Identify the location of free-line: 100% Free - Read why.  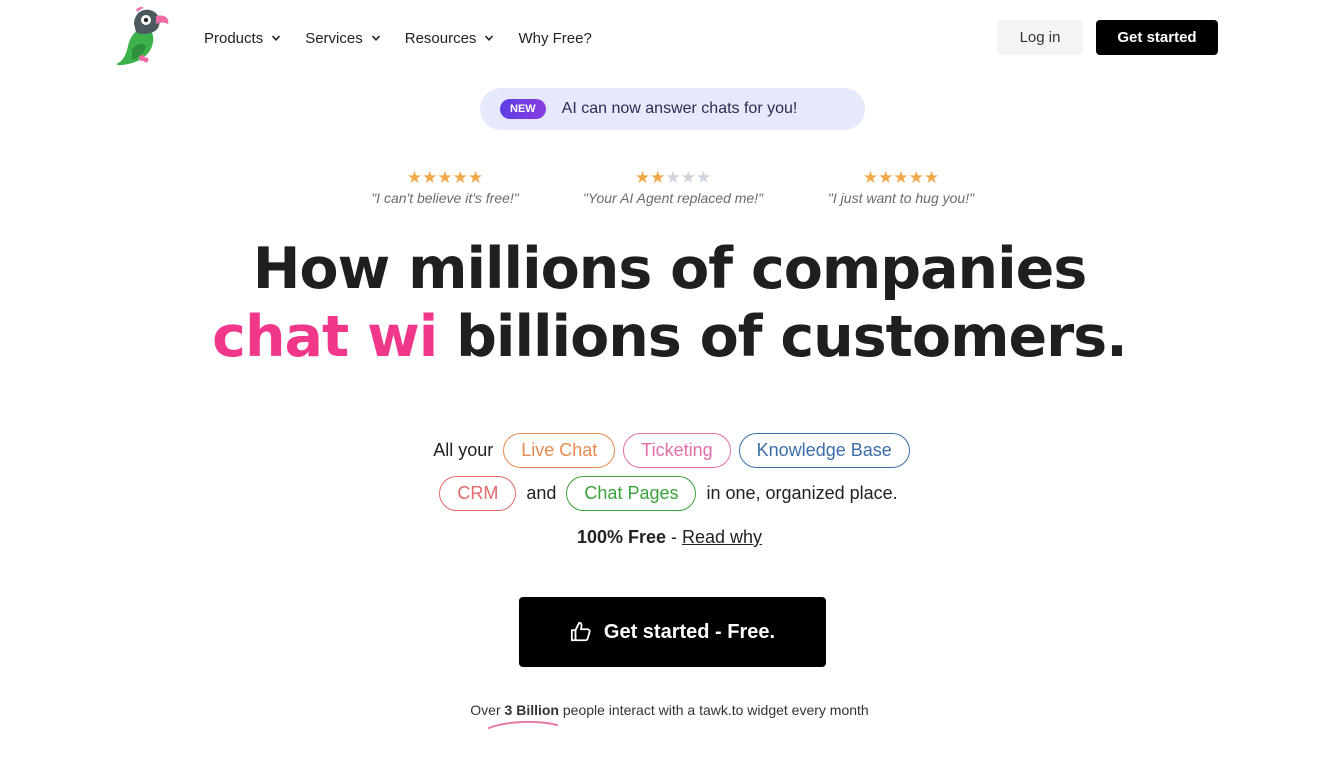
(669, 537).